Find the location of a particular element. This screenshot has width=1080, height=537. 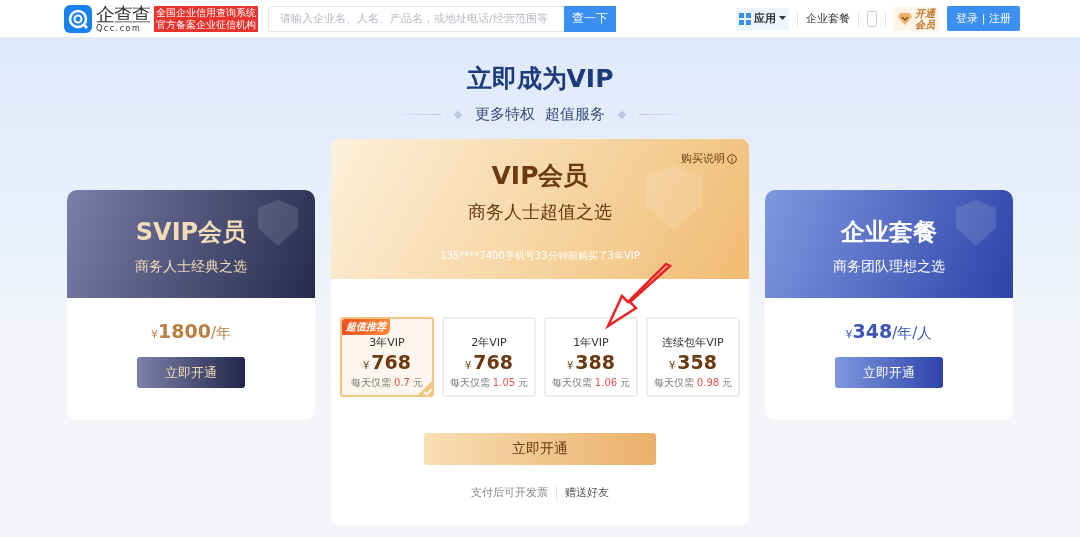

plan-subtitle: 商务人士经典之选 is located at coordinates (191, 267).